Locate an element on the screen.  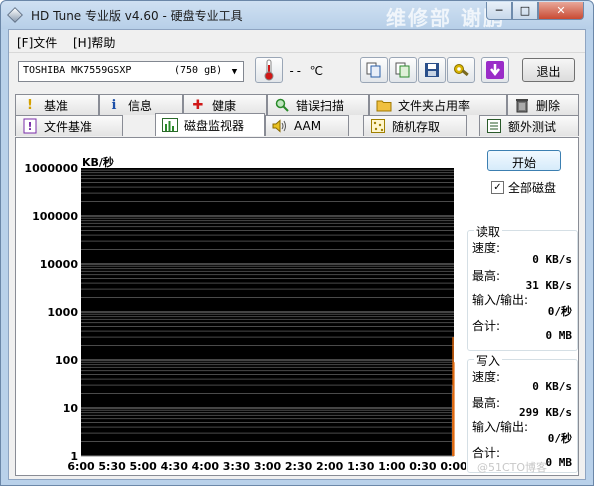
random-access-icon is located at coordinates (378, 126).